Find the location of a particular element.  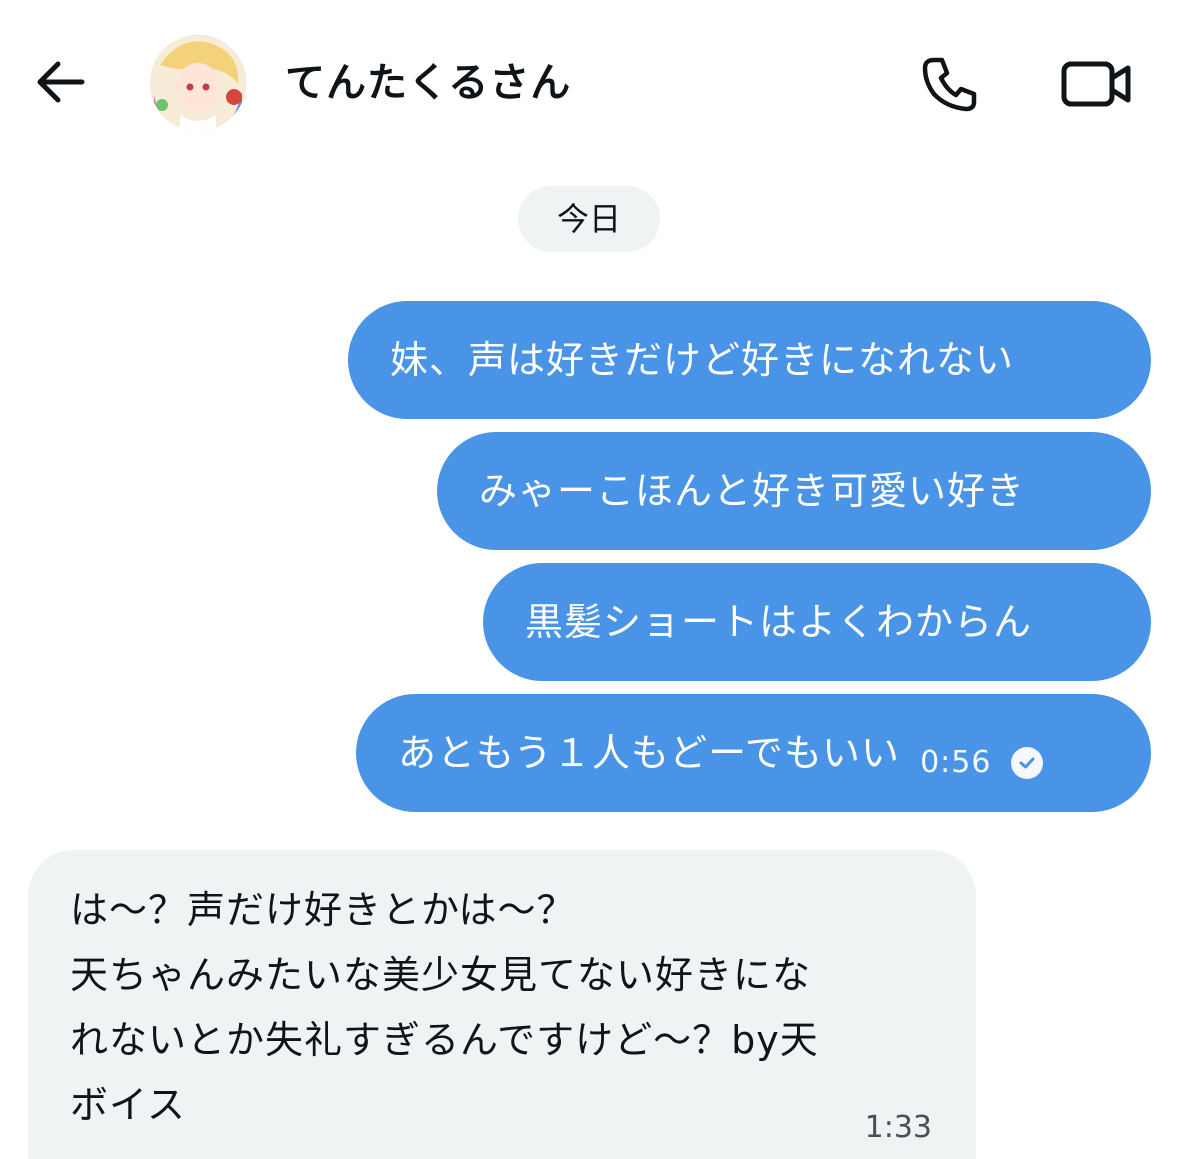

message-meta: 0:56 is located at coordinates (982, 763).